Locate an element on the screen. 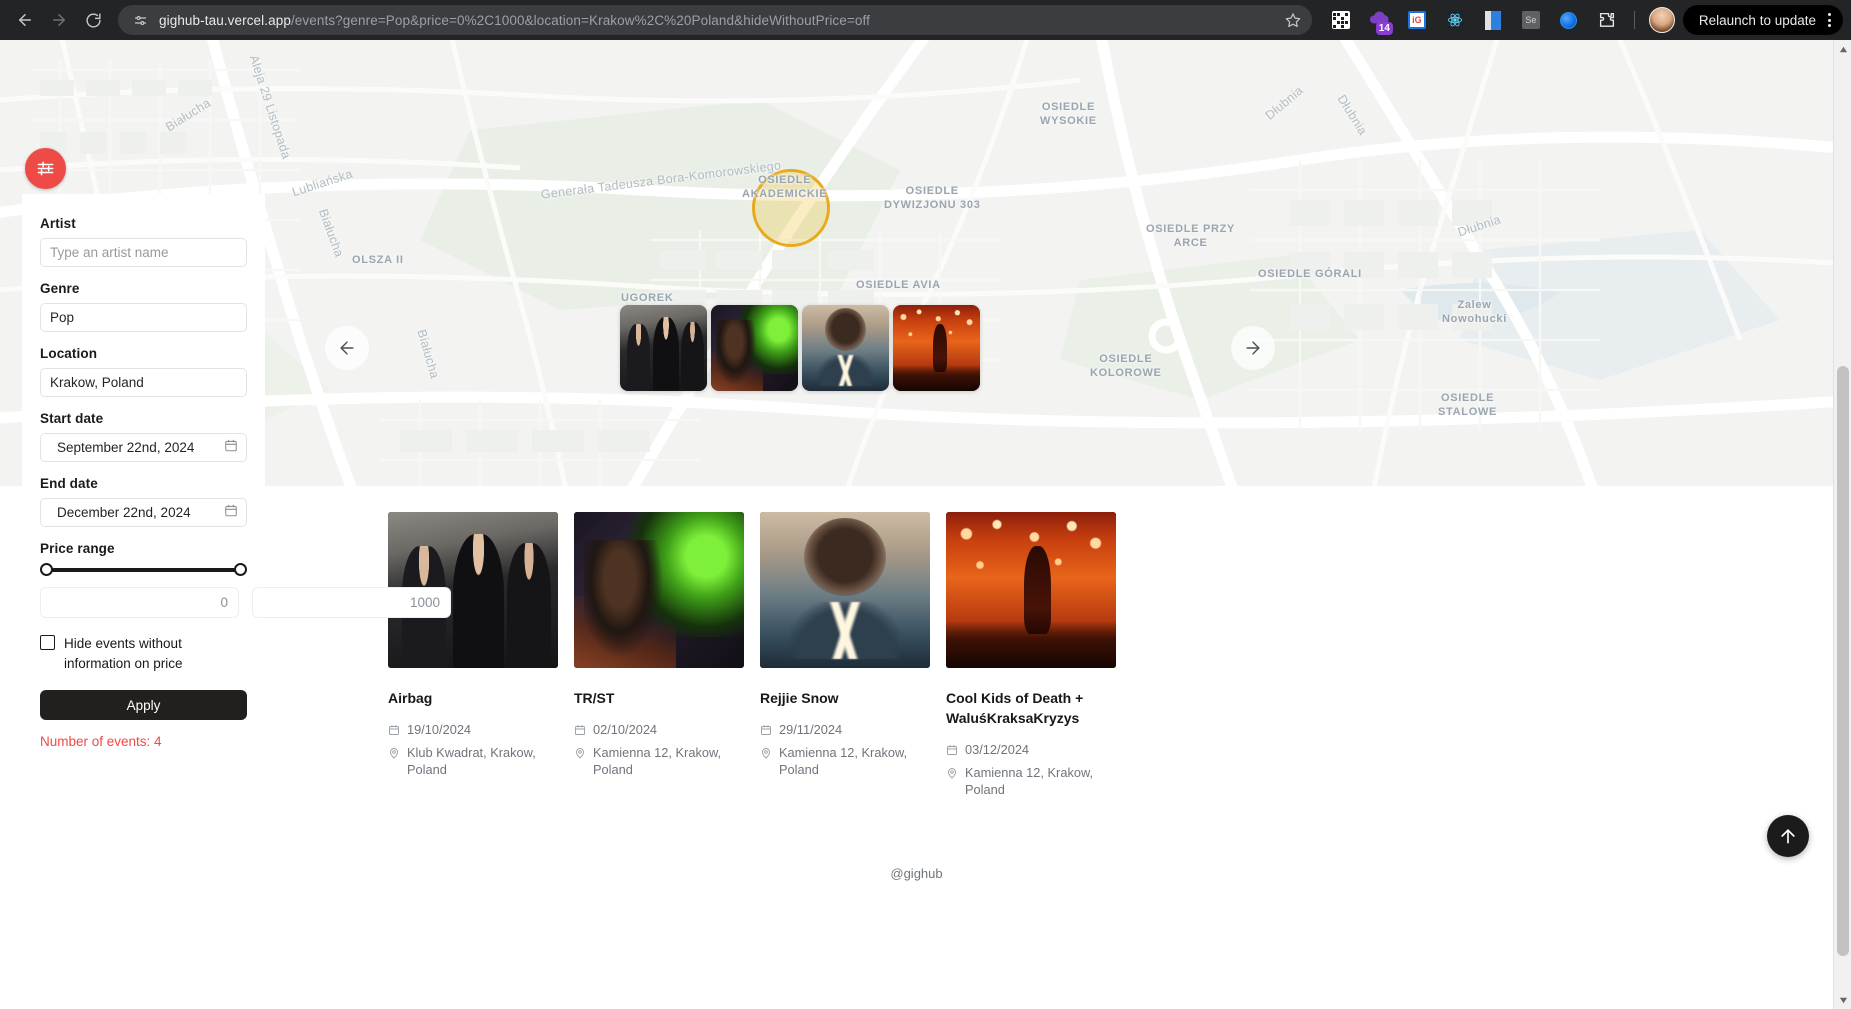 The width and height of the screenshot is (1851, 1009). artist-field-group: Artist is located at coordinates (143, 241).